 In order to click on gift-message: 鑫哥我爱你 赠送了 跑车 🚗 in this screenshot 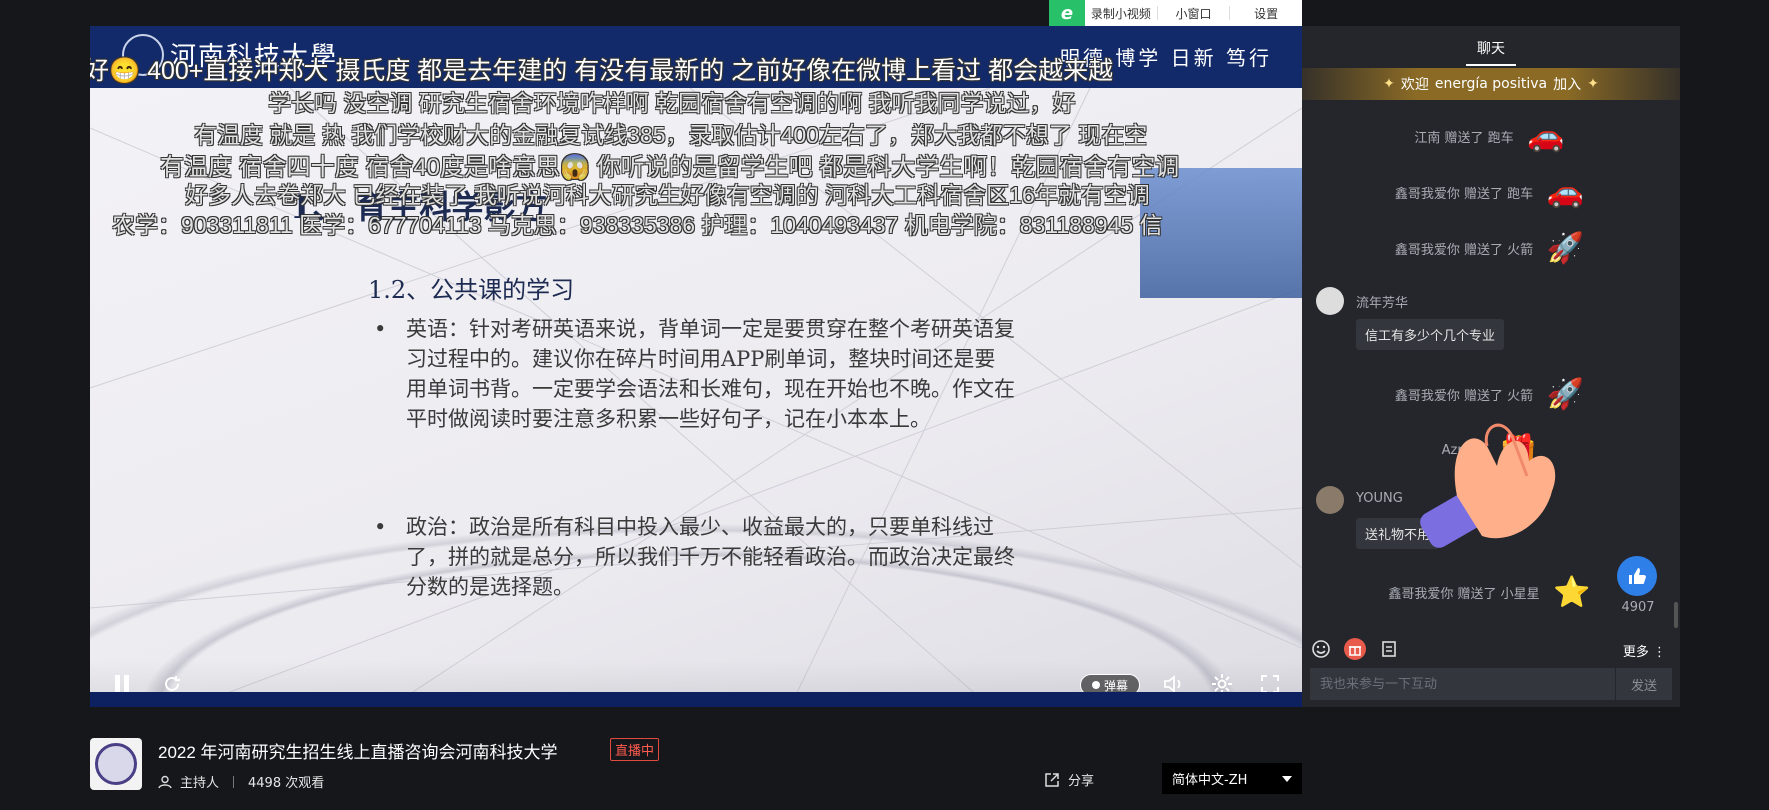, I will do `click(1491, 192)`.